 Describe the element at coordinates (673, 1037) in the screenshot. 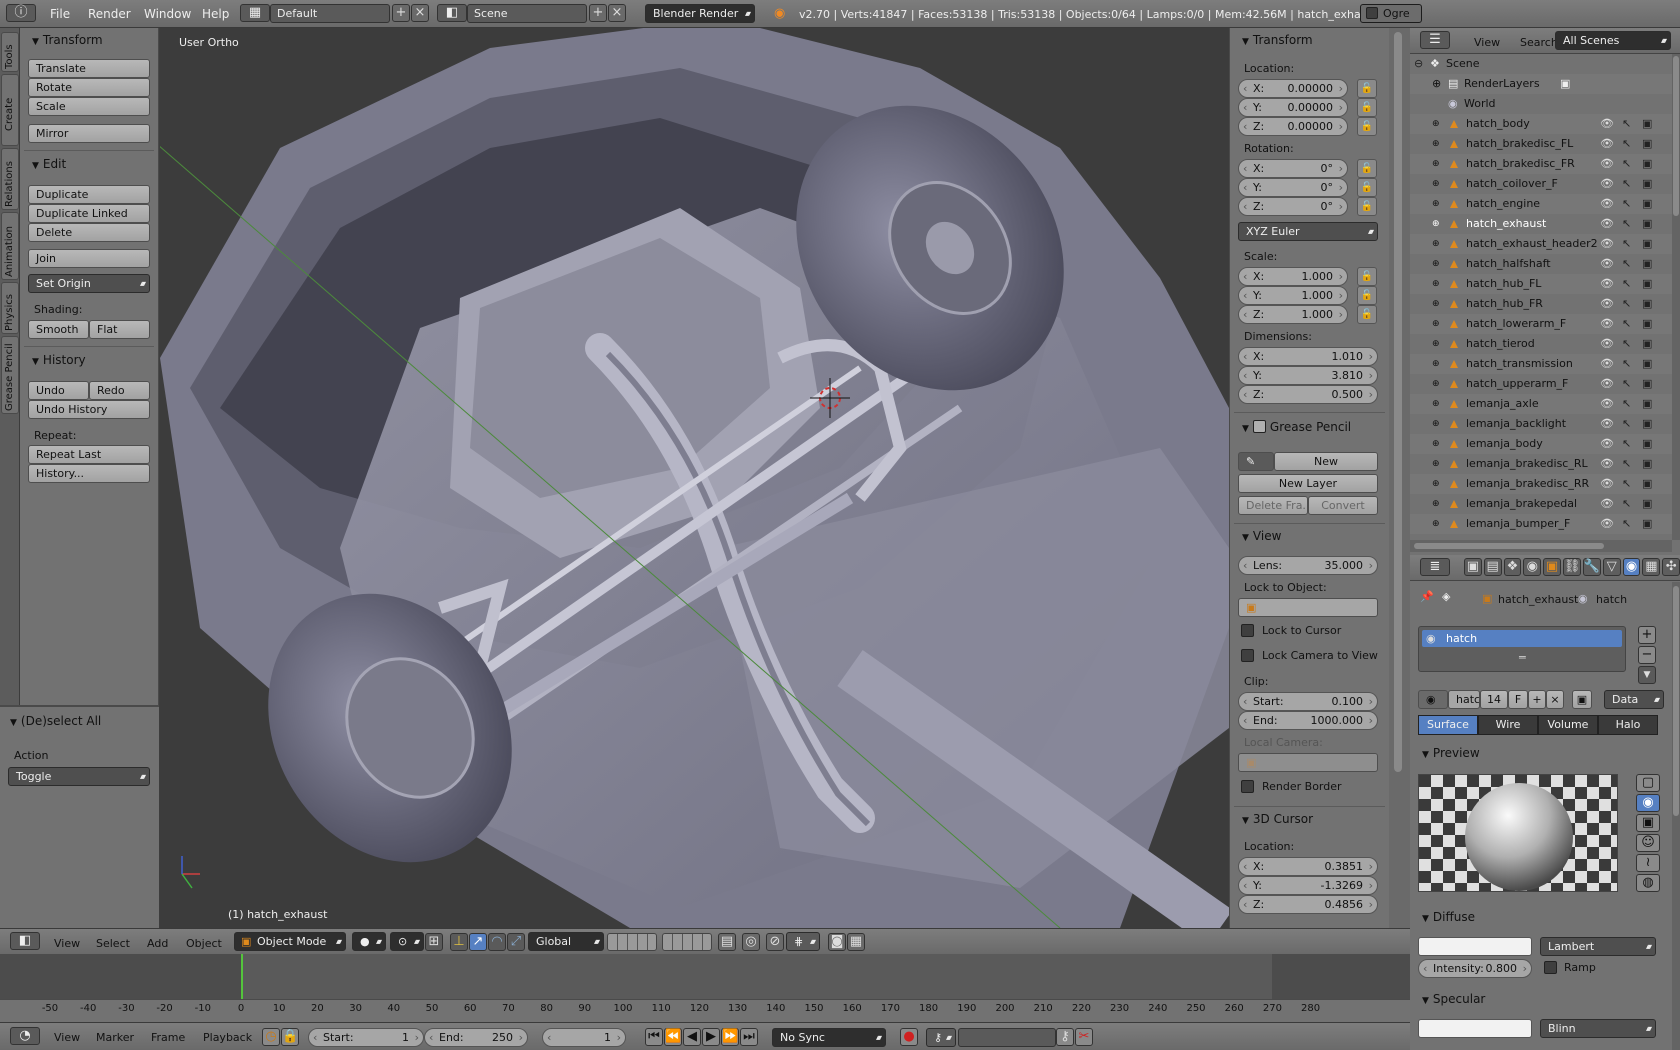

I see `prev-keyframe-icon: ⏪` at that location.